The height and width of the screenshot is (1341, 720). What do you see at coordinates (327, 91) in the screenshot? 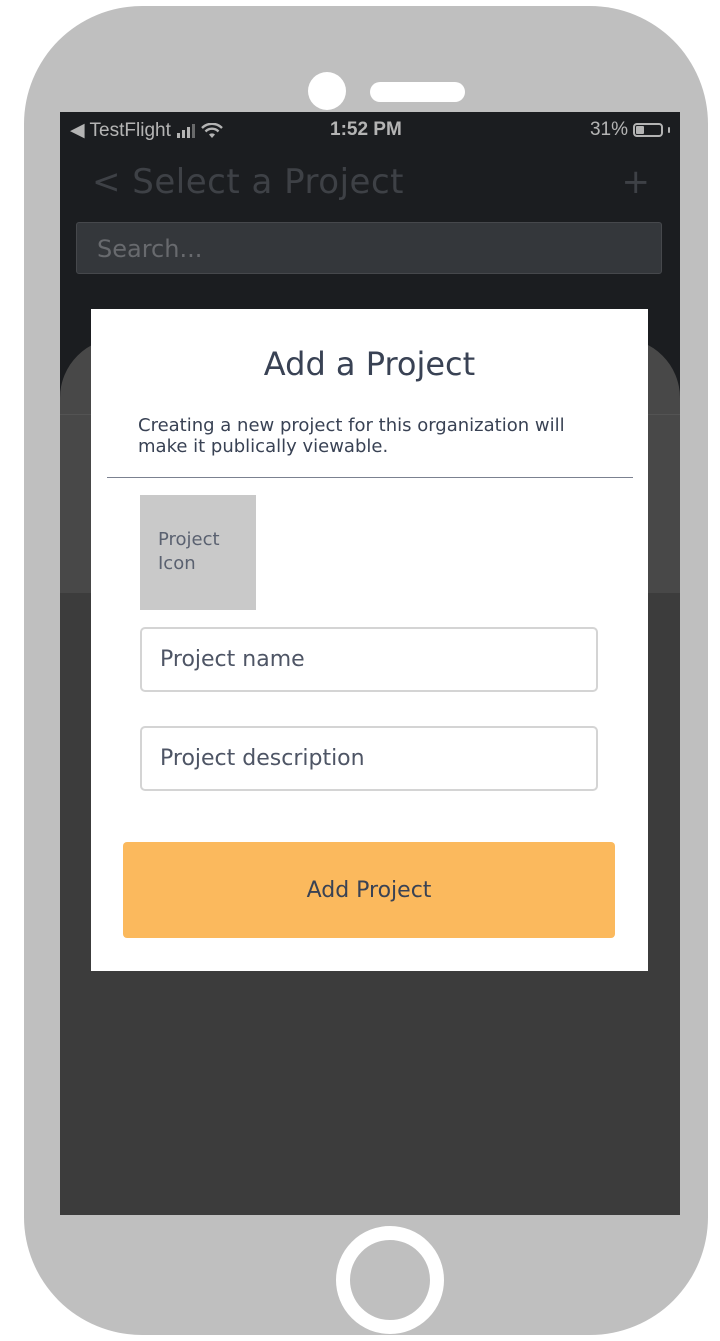
I see `camera-dot` at bounding box center [327, 91].